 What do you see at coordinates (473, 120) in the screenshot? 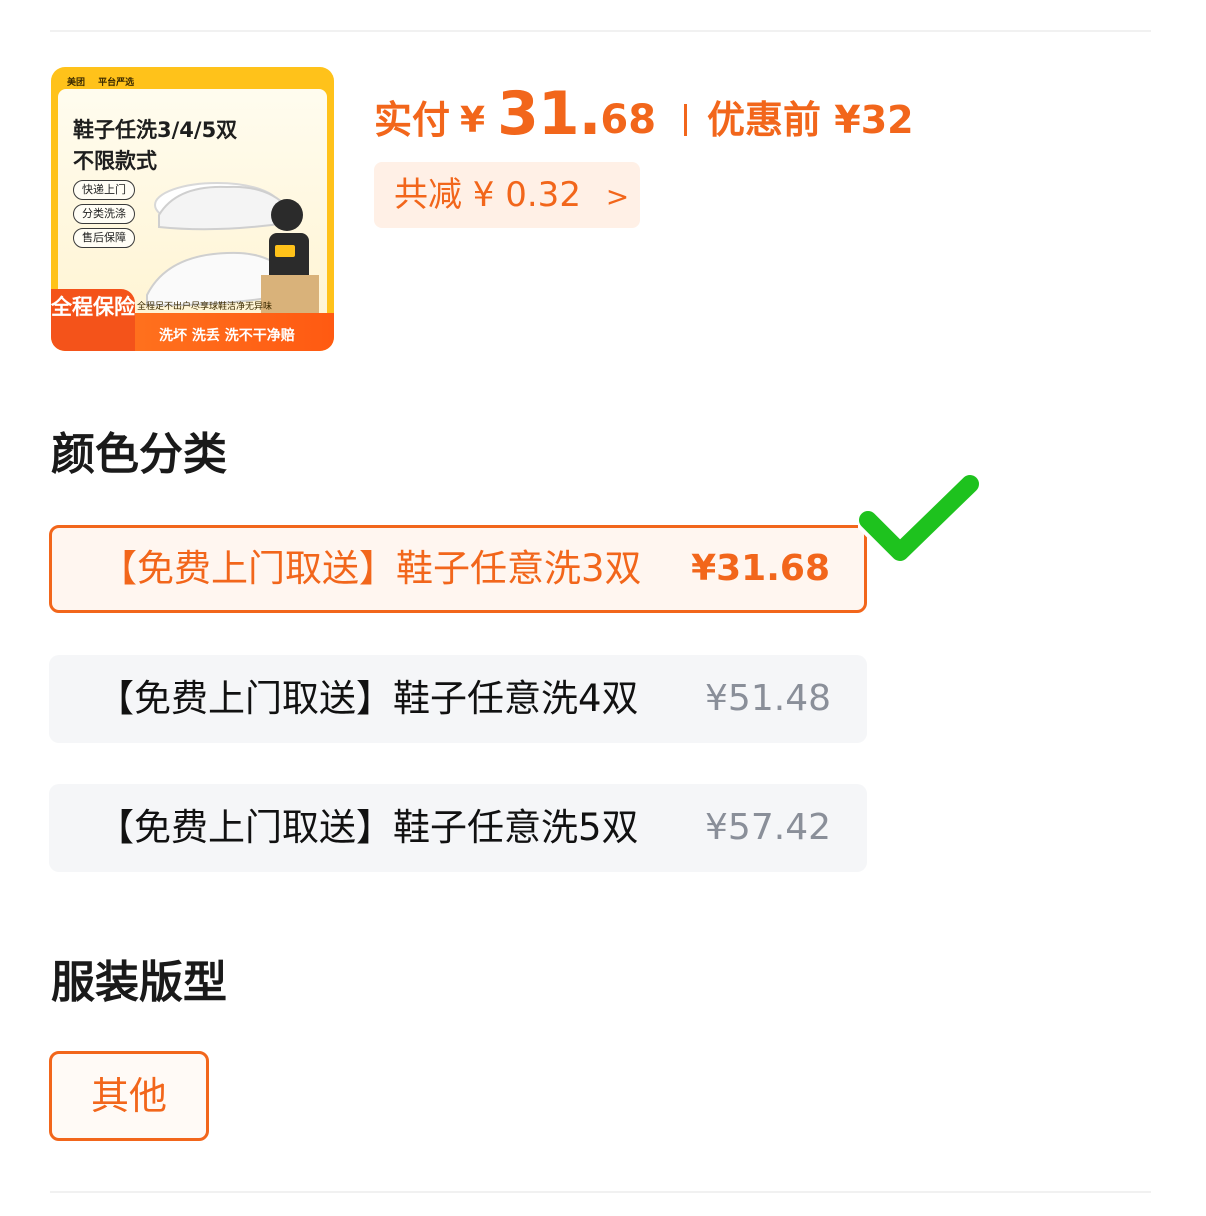
I see `currency-symbol: ¥` at bounding box center [473, 120].